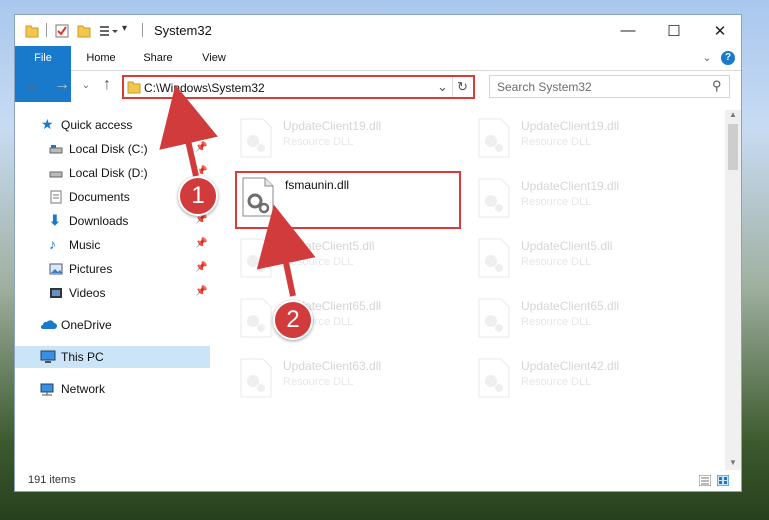  I want to click on callout-step-two: 2, so click(293, 320).